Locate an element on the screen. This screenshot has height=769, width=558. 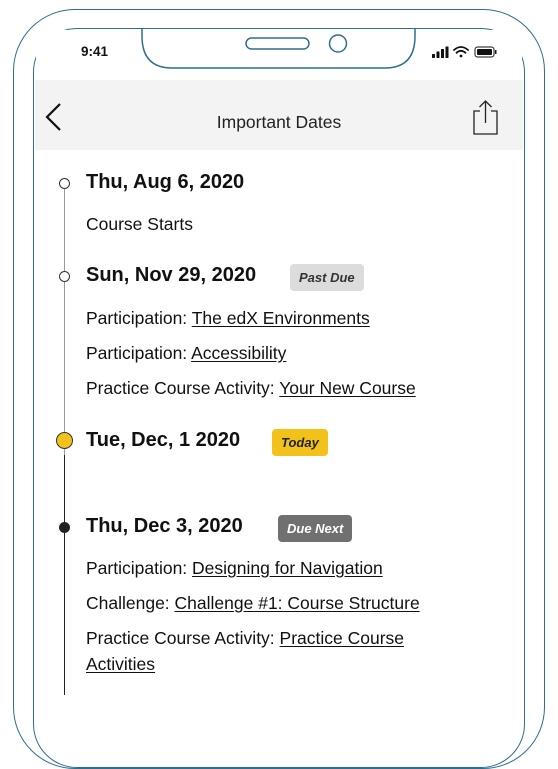
date-heading: Sun, Nov 29, 2020 is located at coordinates (171, 275).